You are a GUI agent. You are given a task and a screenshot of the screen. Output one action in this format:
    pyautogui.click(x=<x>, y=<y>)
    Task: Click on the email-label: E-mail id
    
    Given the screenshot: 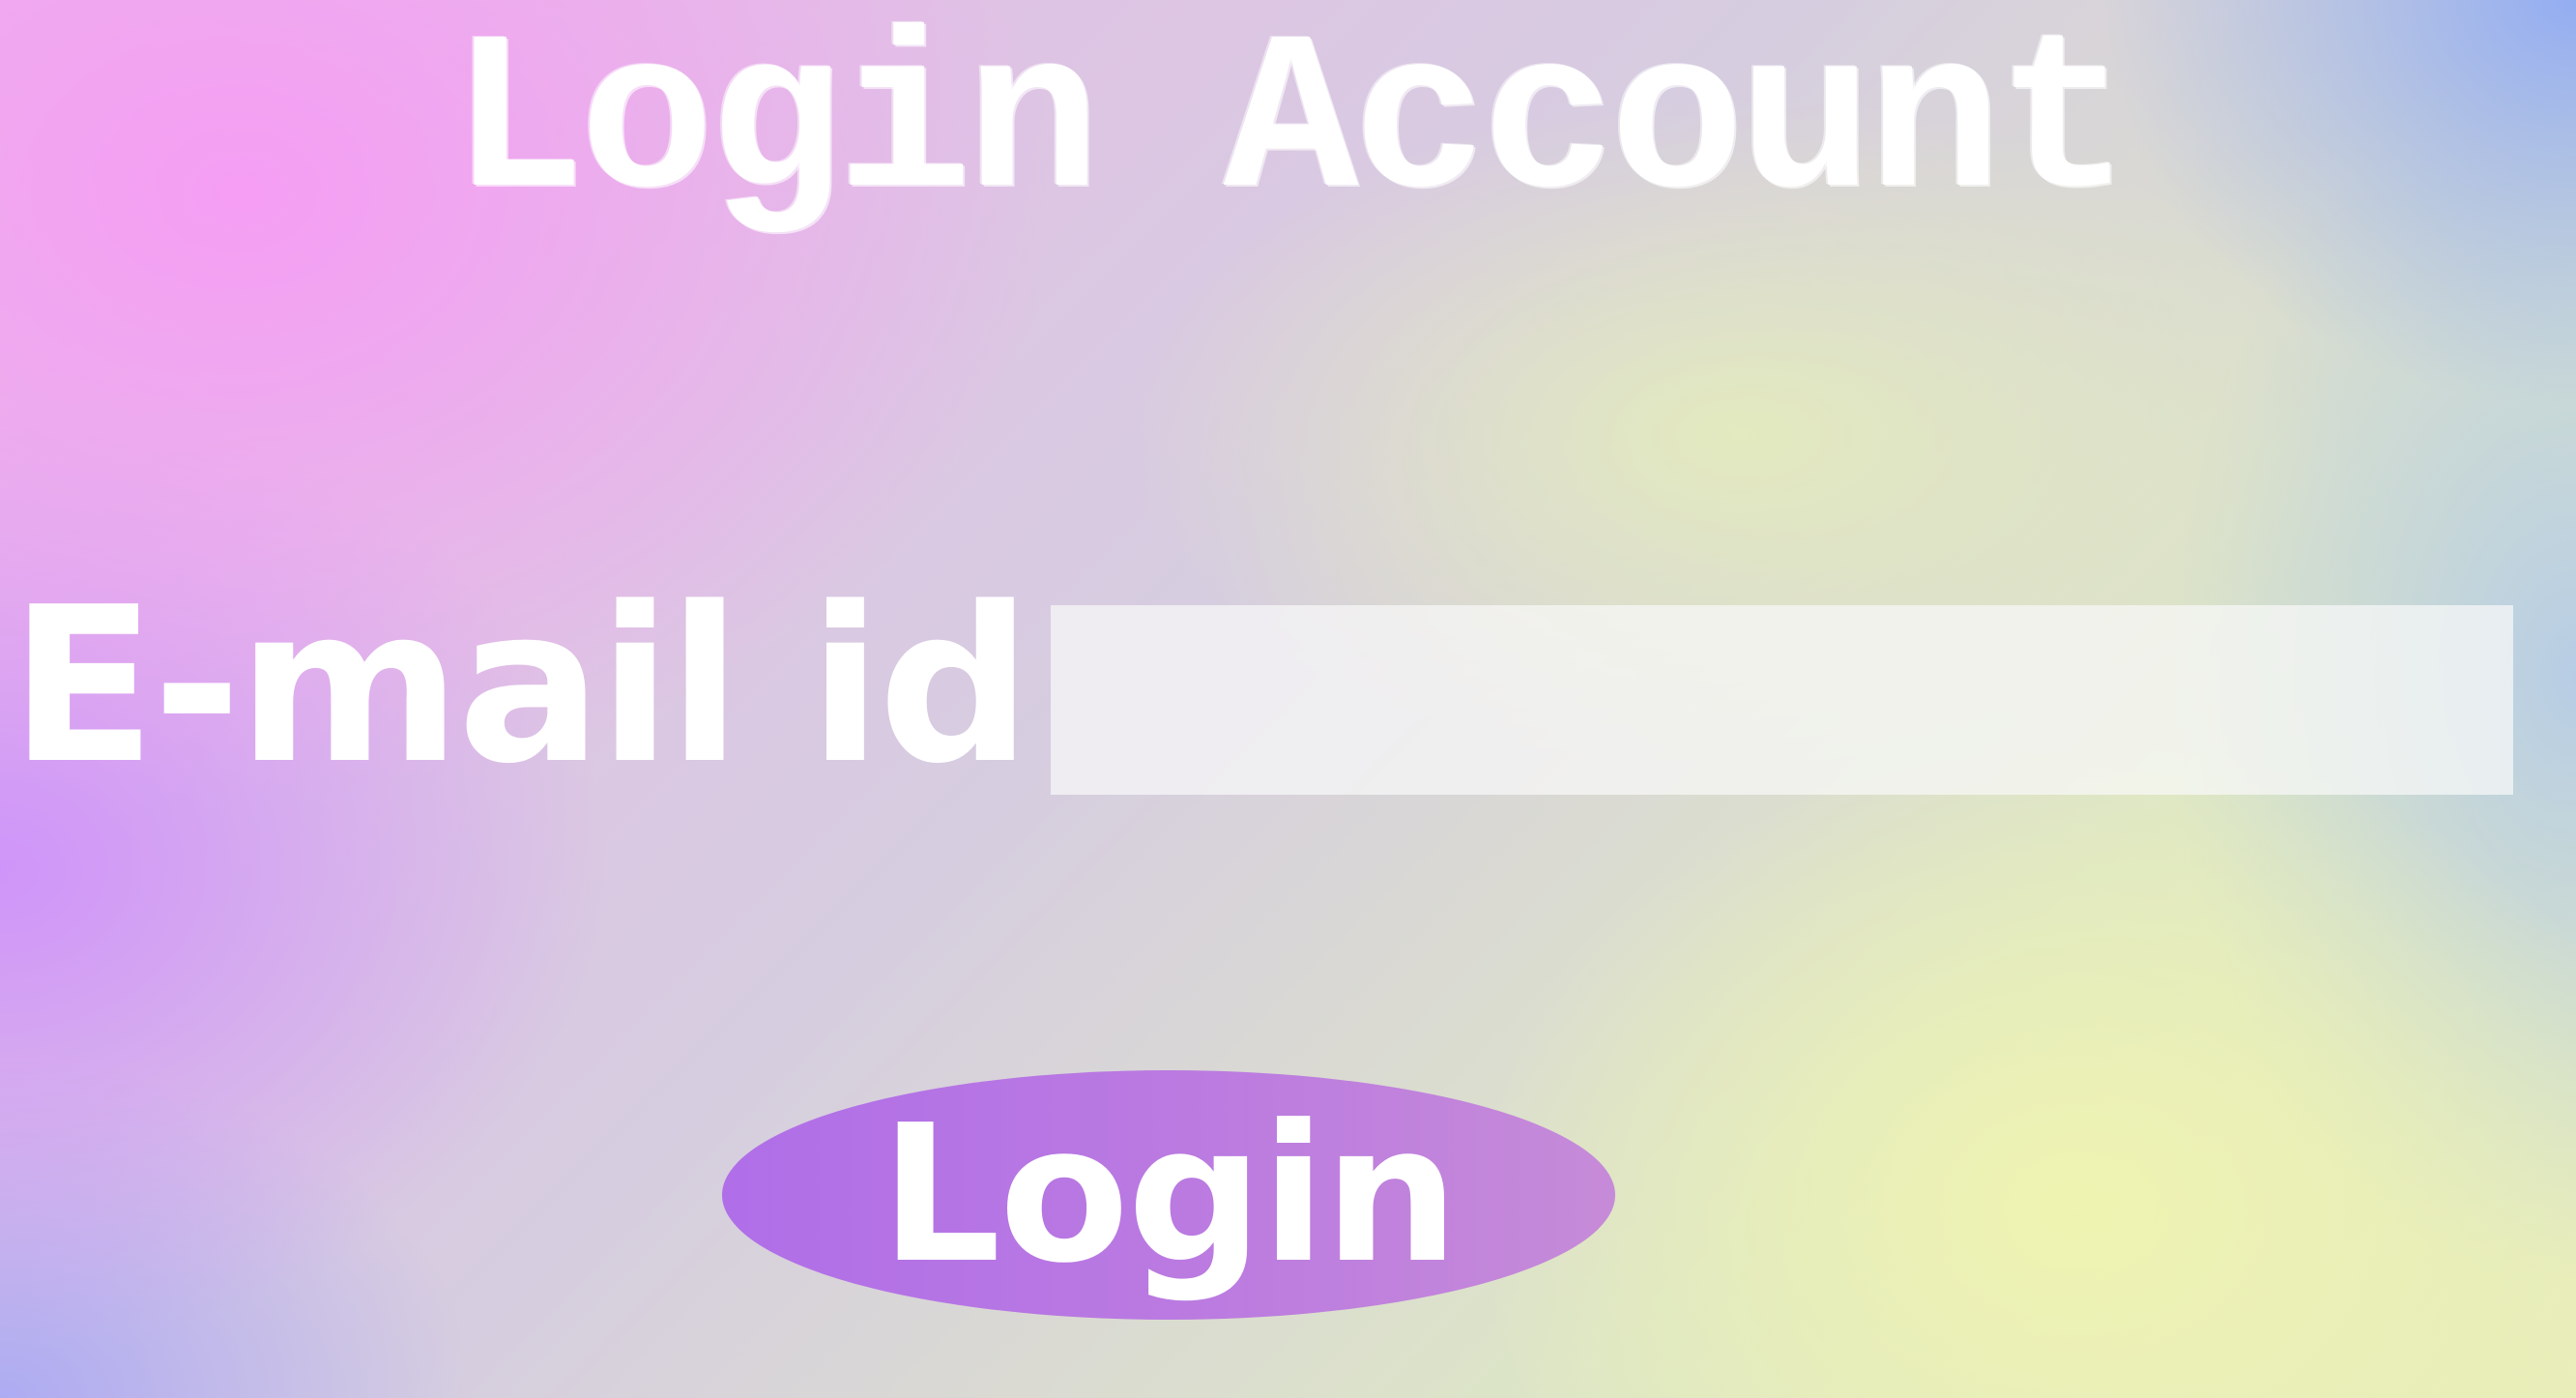 What is the action you would take?
    pyautogui.click(x=520, y=686)
    